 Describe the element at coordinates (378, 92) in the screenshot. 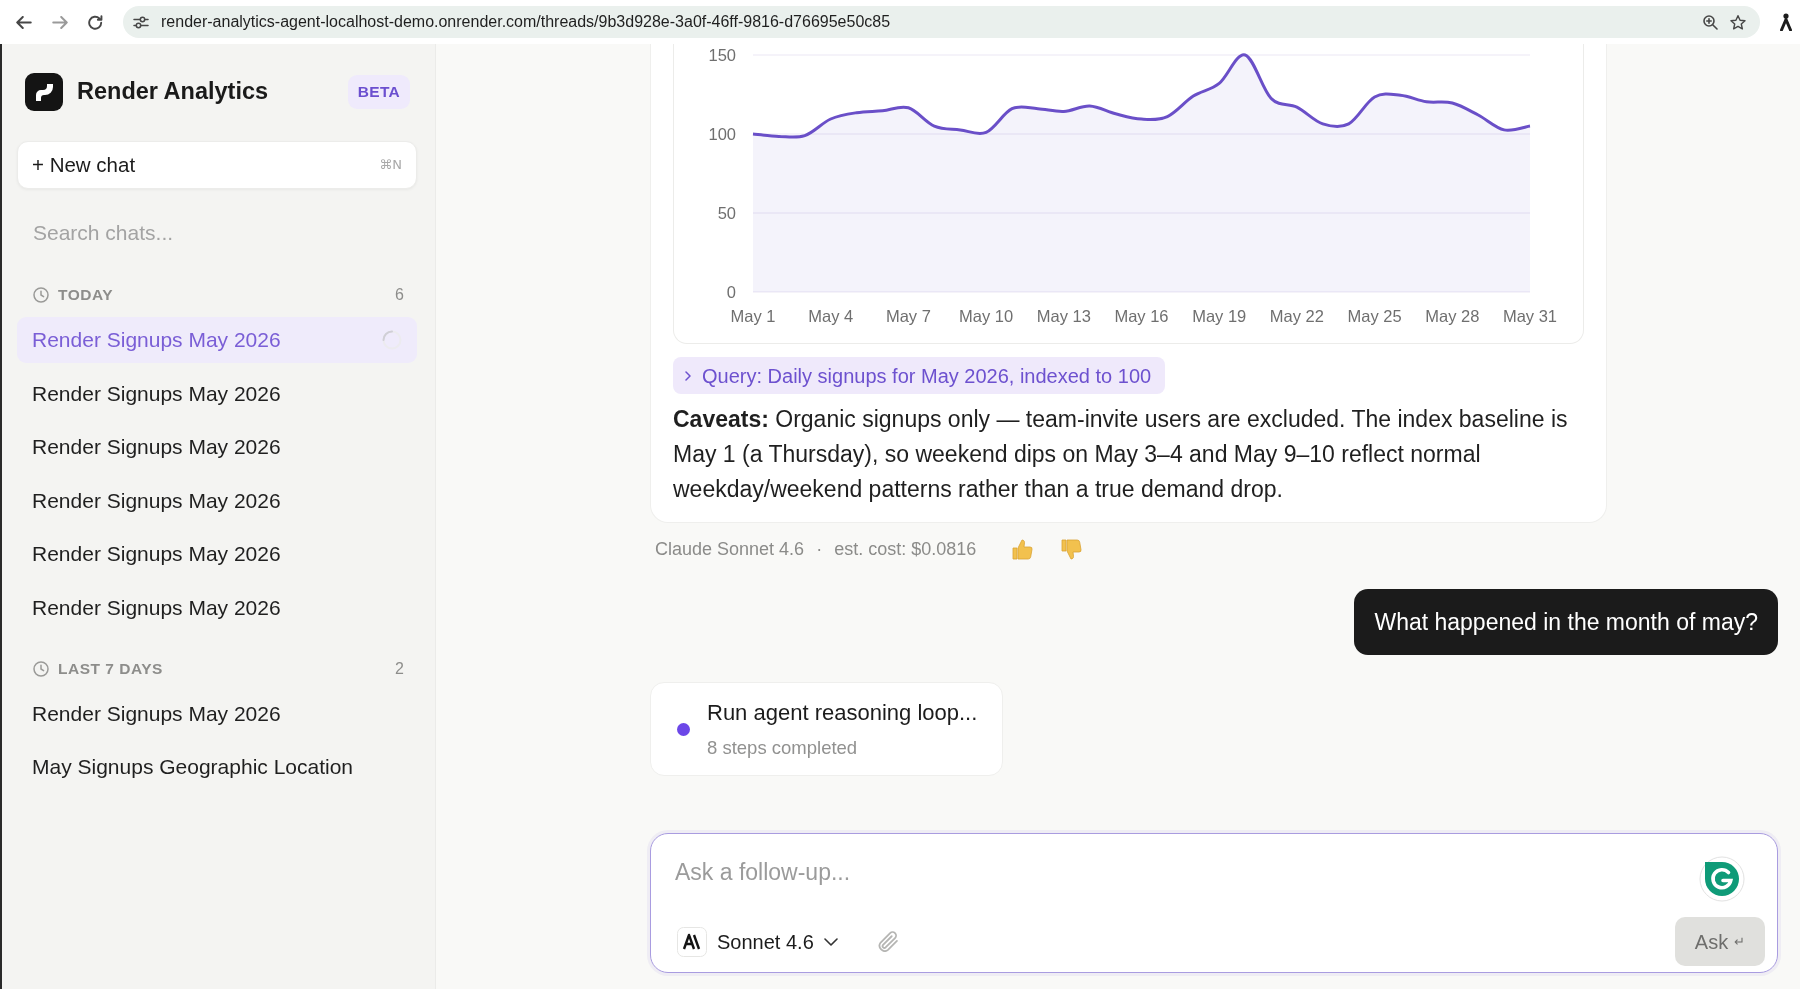

I see `beta-badge: BETA` at that location.